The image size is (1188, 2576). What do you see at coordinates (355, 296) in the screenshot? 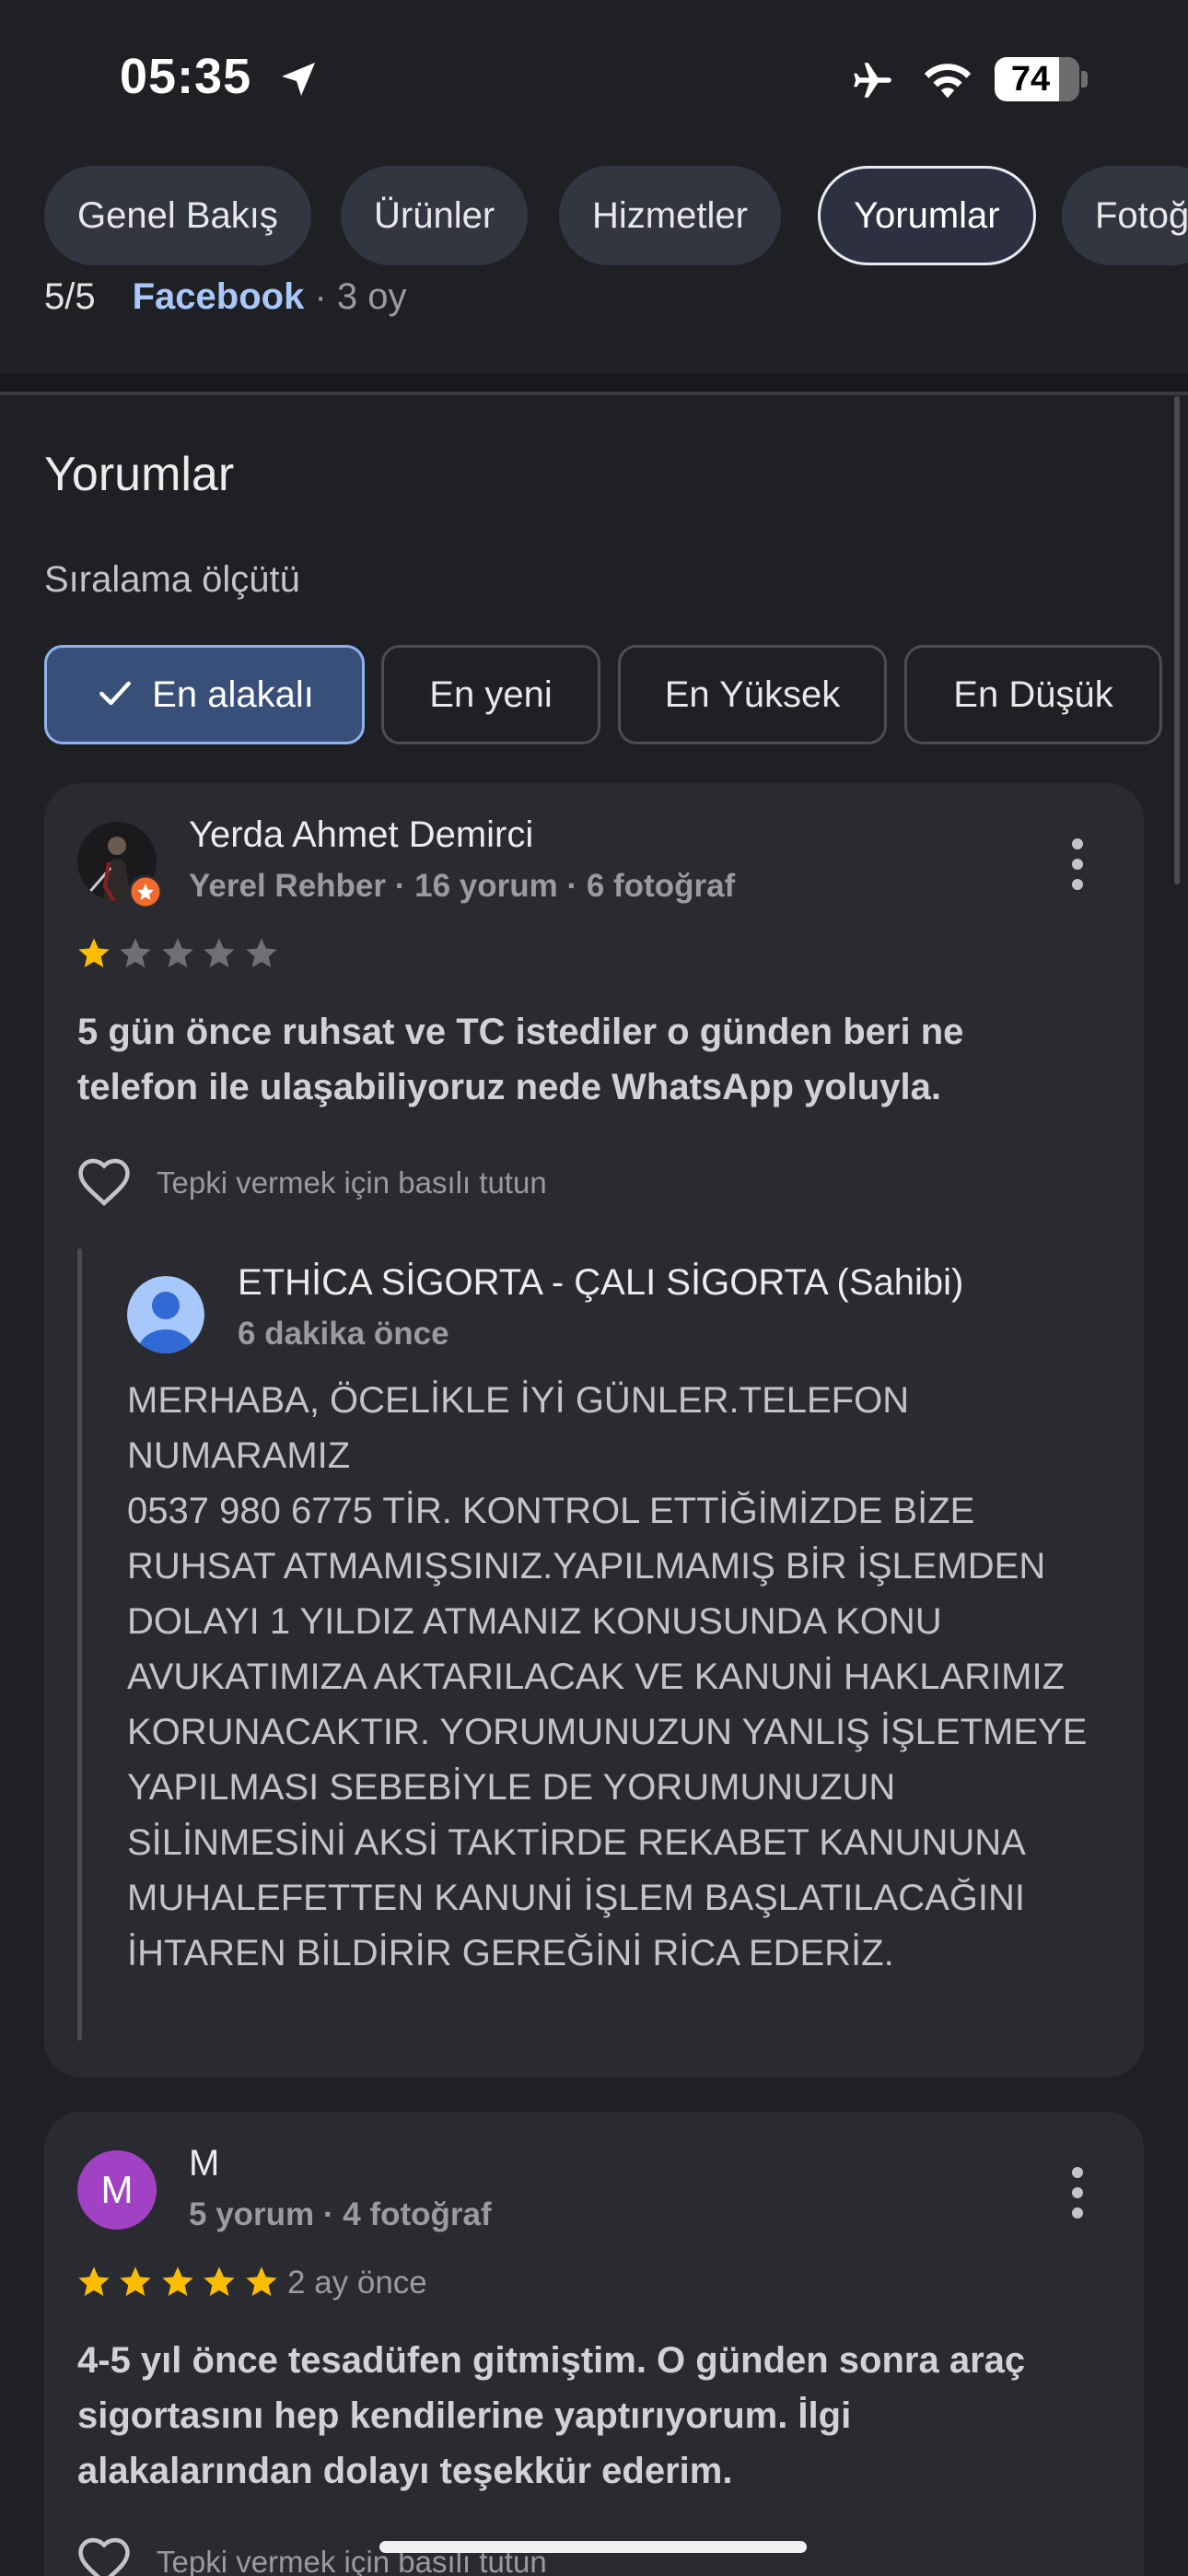
I see `external-rating-age: · 3 oy` at bounding box center [355, 296].